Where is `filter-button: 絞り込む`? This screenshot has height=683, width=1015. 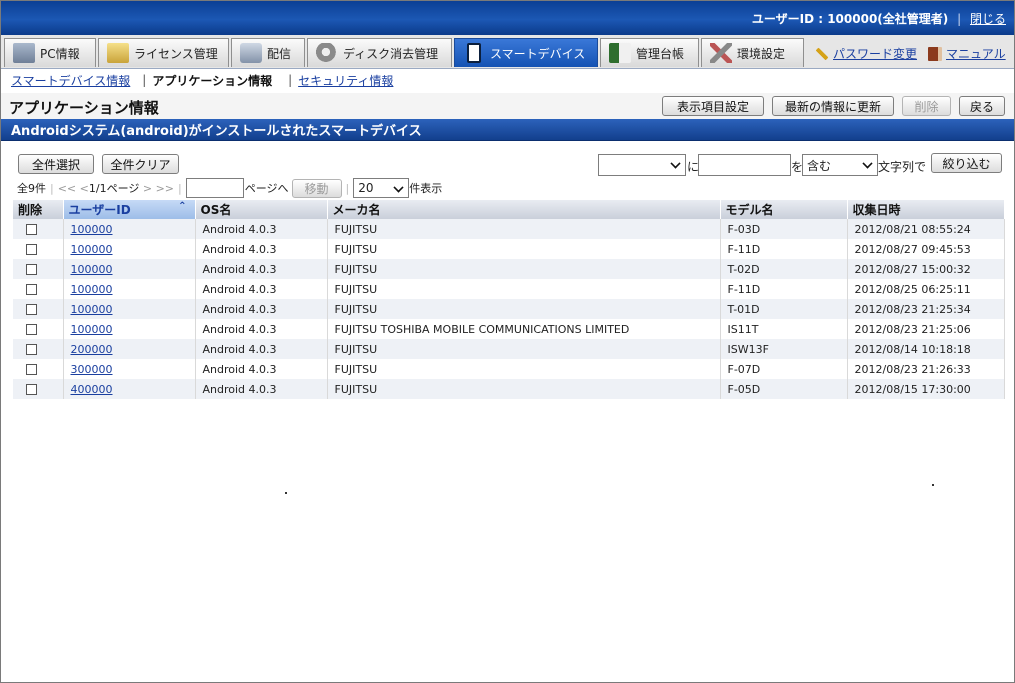 filter-button: 絞り込む is located at coordinates (966, 163).